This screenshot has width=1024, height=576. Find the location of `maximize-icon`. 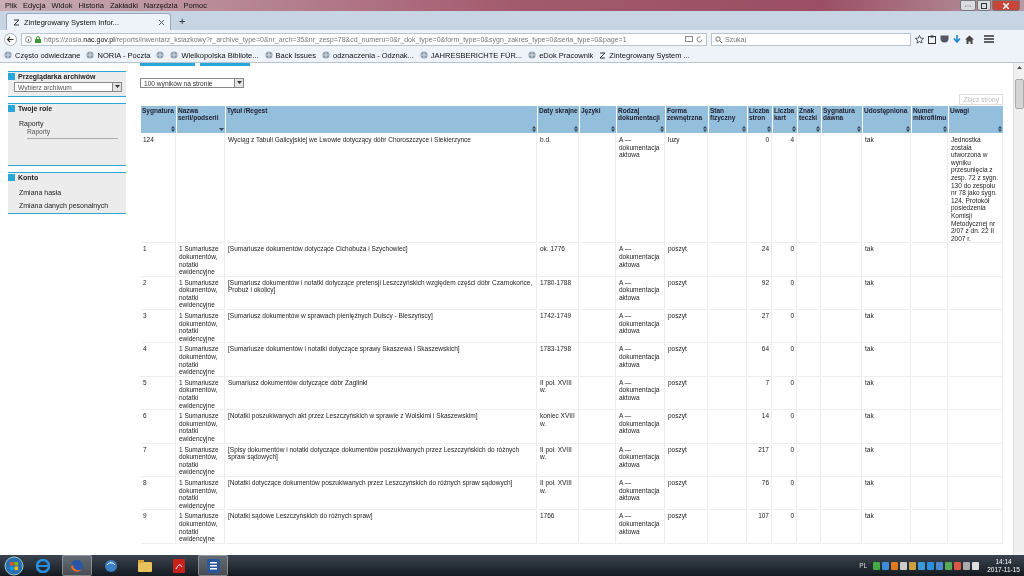

maximize-icon is located at coordinates (984, 5).